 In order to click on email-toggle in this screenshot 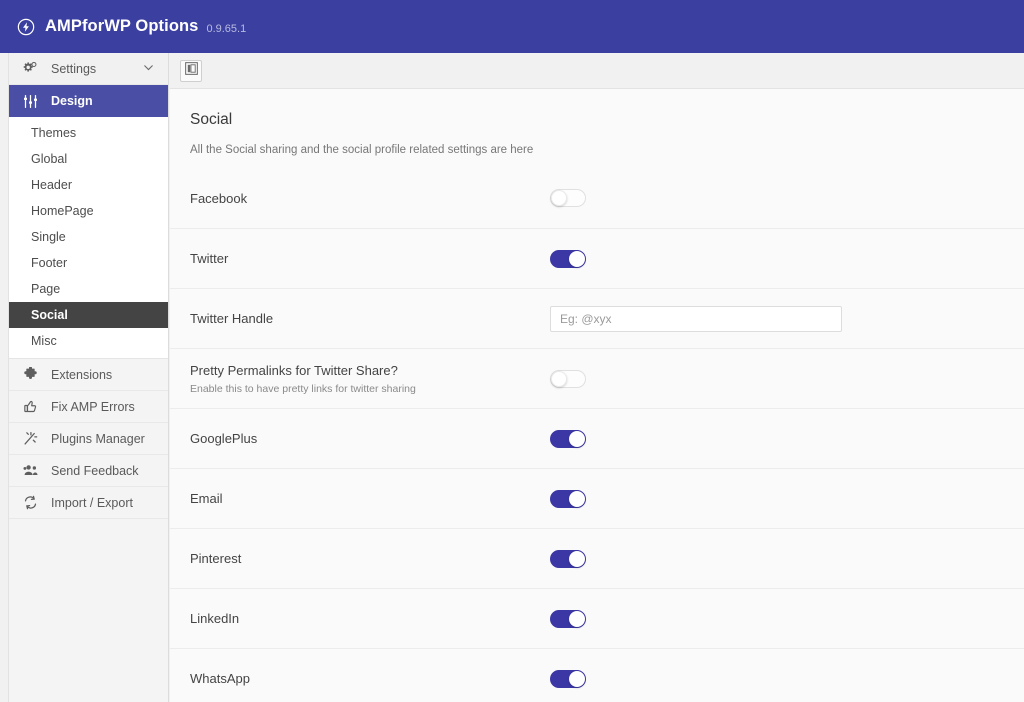, I will do `click(568, 498)`.